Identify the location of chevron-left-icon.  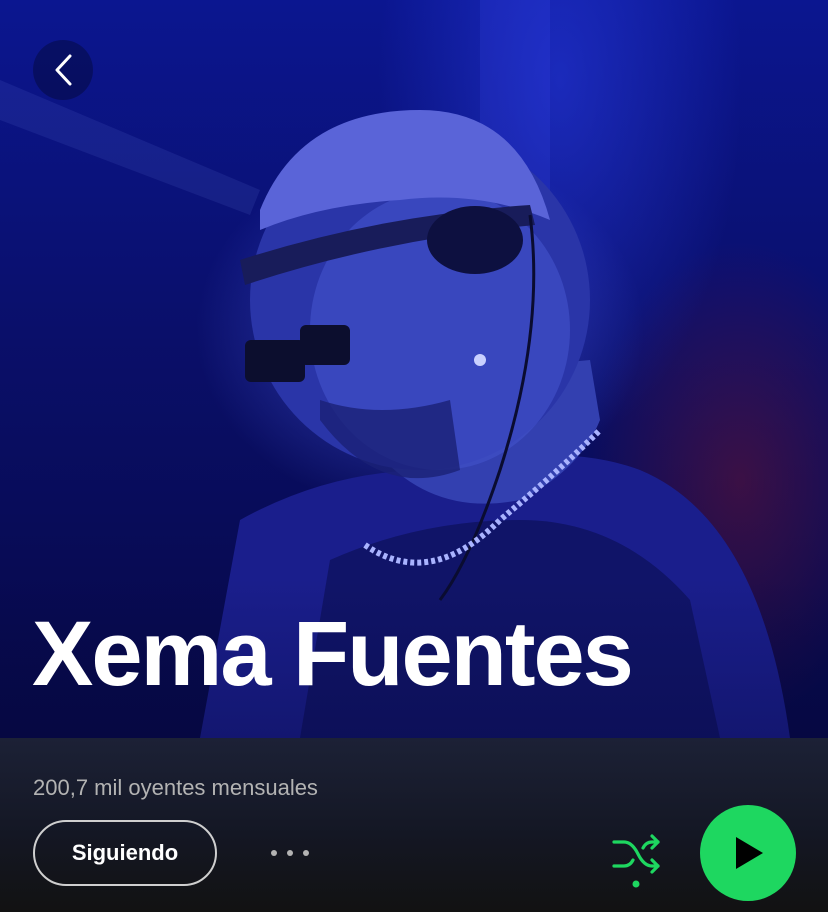
(63, 70).